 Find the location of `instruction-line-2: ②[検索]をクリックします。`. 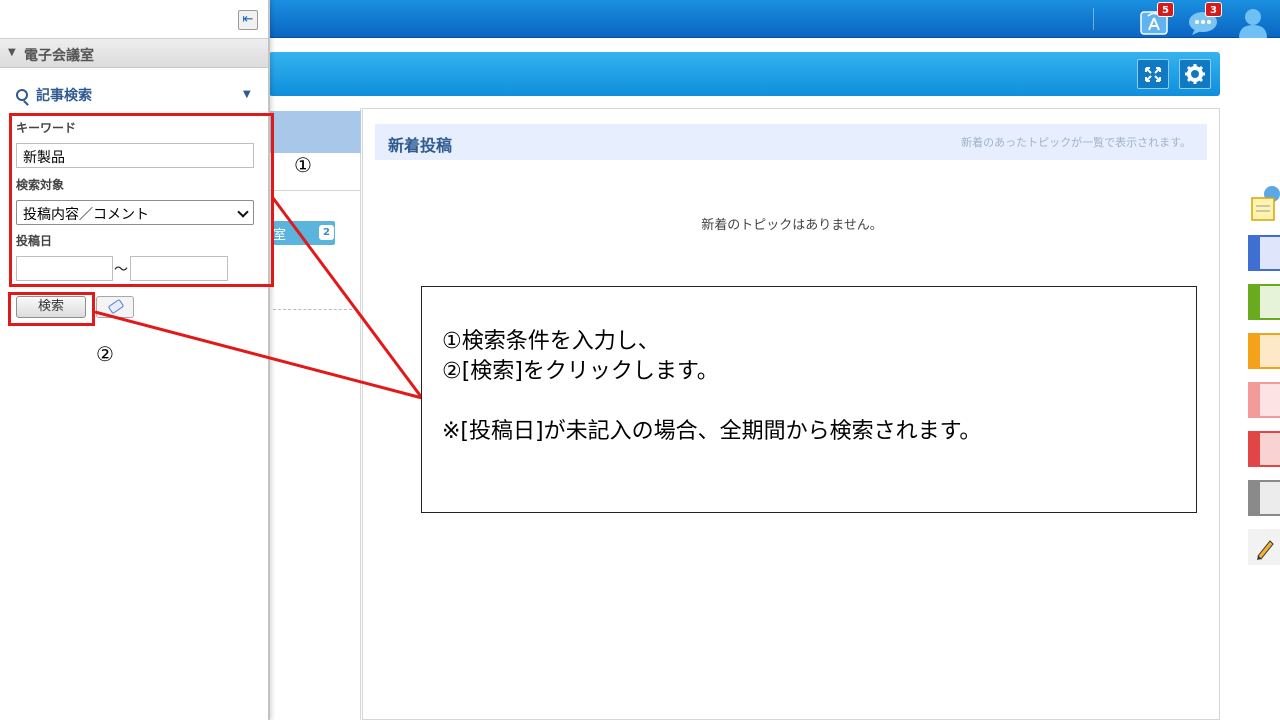

instruction-line-2: ②[検索]をクリックします。 is located at coordinates (580, 371).